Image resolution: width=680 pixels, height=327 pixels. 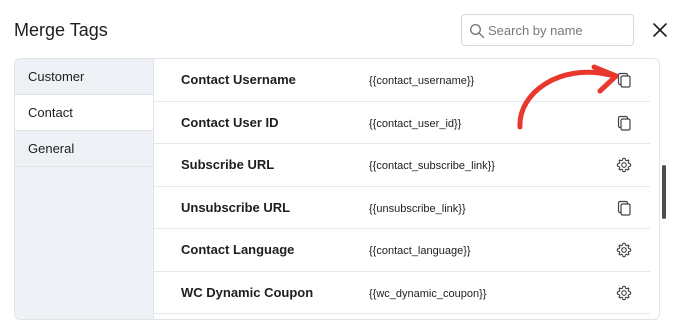 I want to click on search-icon, so click(x=477, y=31).